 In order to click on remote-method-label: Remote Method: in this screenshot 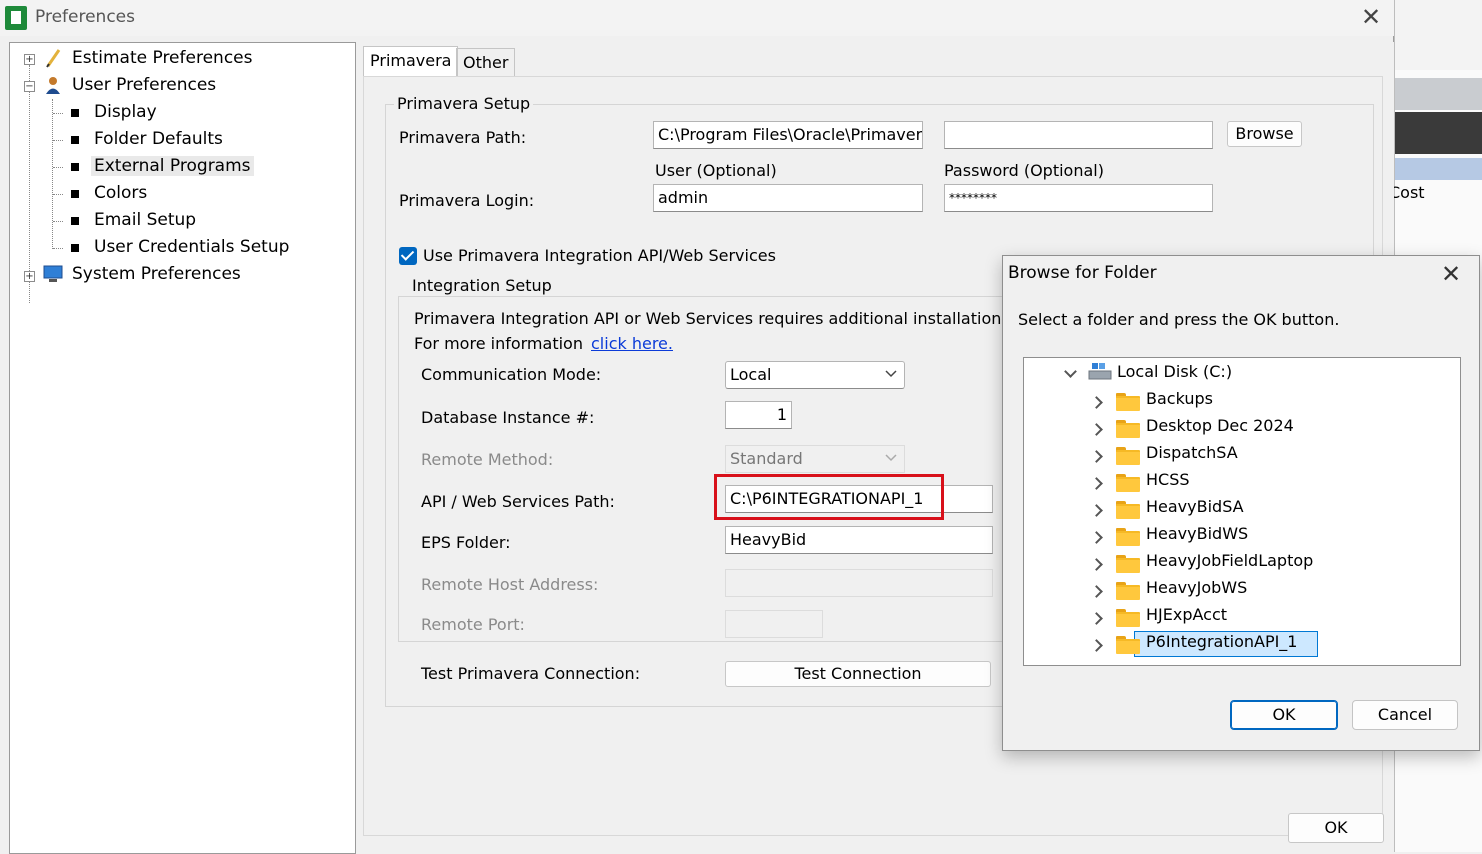, I will do `click(487, 459)`.